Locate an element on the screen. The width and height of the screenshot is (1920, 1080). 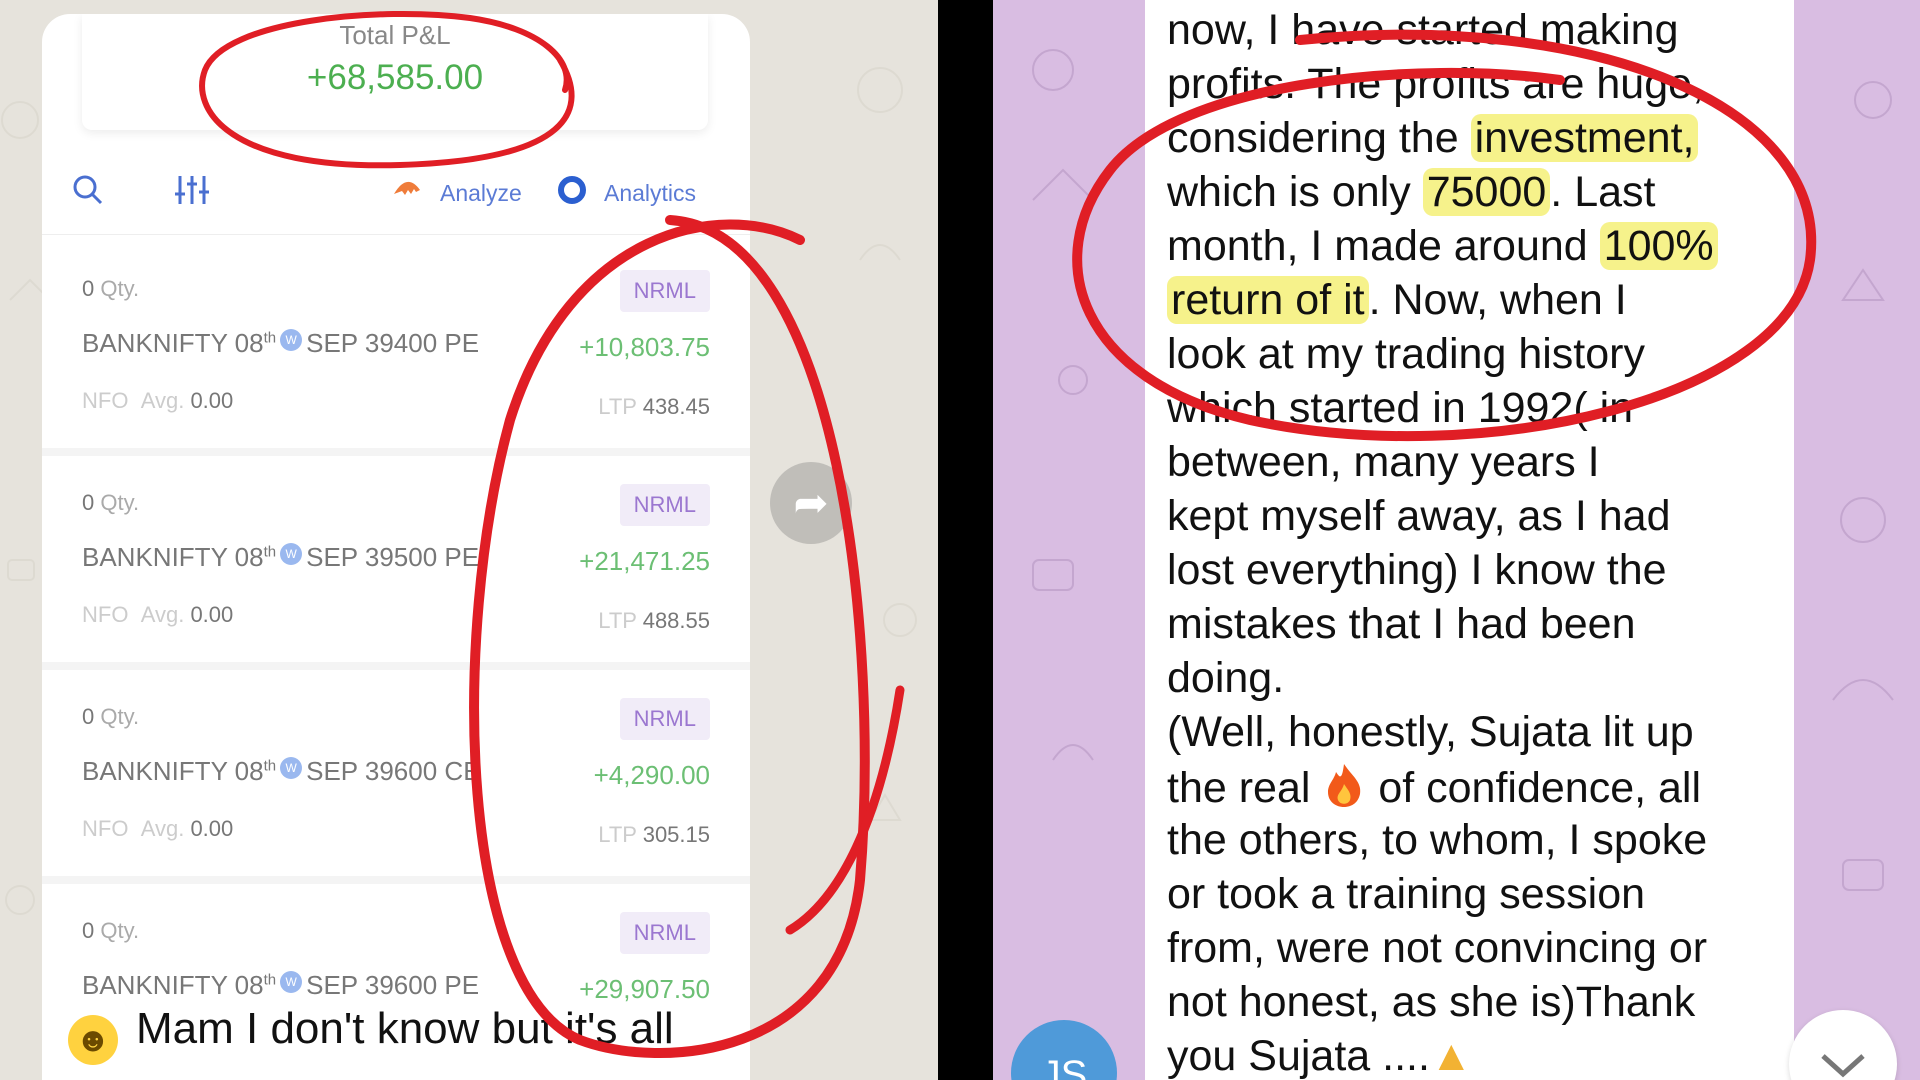
message-line: return of it. Now, when I is located at coordinates (1397, 300).